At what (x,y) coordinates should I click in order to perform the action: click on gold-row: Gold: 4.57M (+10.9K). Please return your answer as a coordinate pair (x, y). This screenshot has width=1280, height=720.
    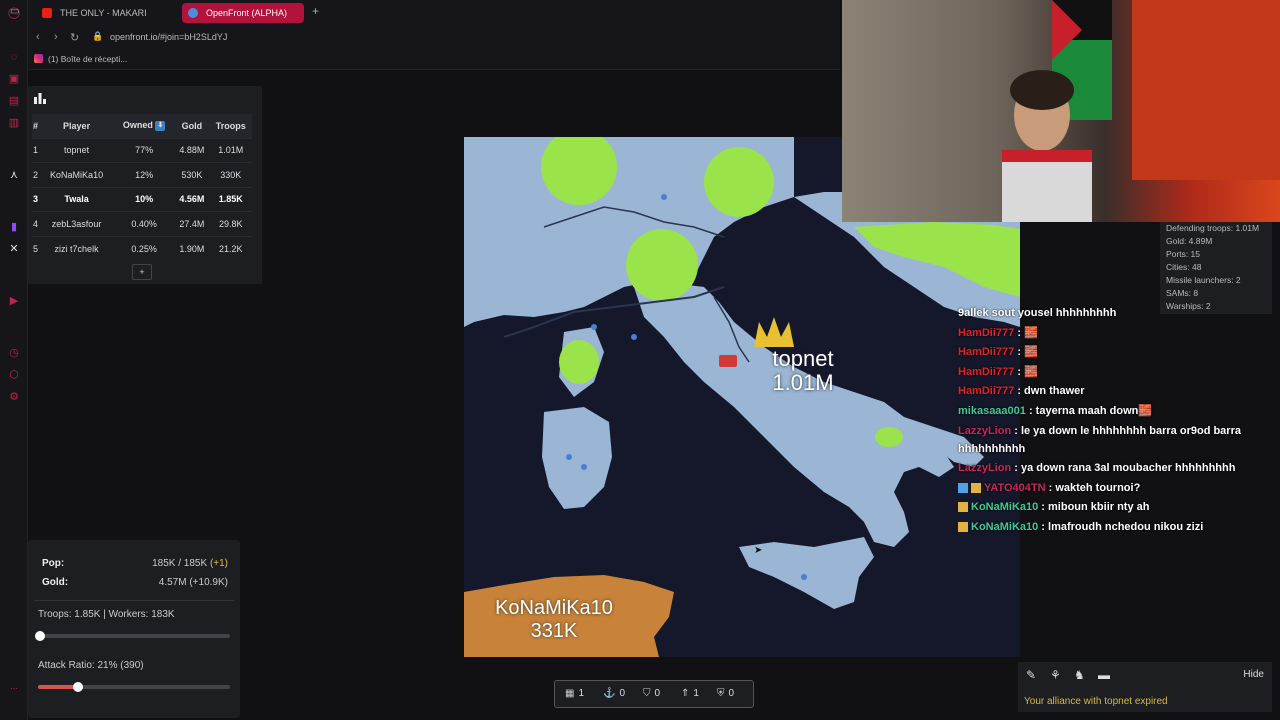
    Looking at the image, I should click on (135, 584).